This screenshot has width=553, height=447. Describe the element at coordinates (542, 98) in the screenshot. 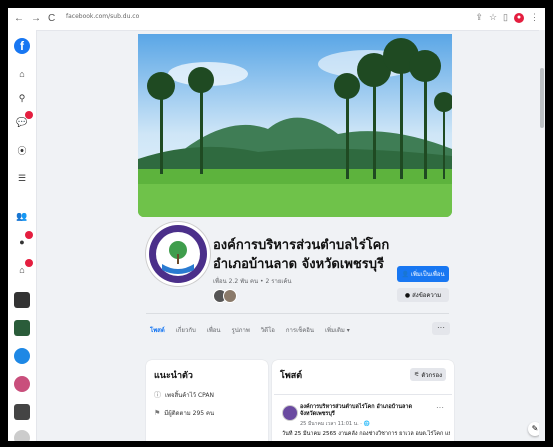

I see `scrollbar-thumb` at that location.